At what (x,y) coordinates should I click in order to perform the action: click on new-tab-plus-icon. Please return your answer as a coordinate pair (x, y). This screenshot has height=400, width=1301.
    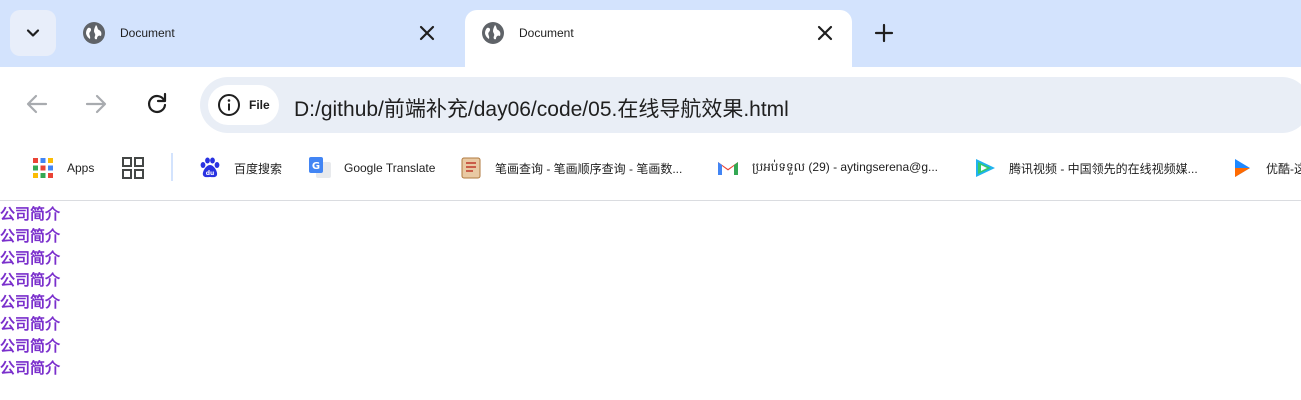
    Looking at the image, I should click on (884, 33).